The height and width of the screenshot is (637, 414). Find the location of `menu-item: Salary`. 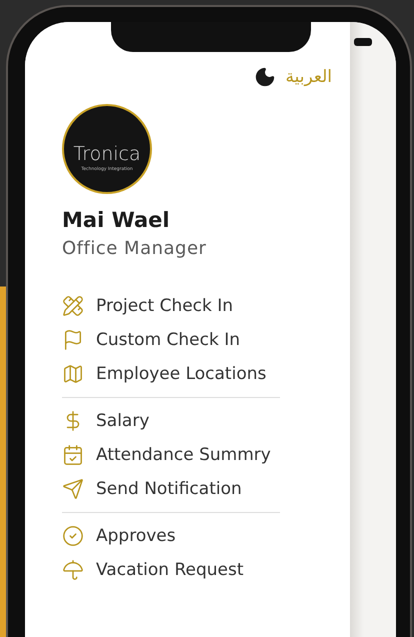

menu-item: Salary is located at coordinates (171, 421).